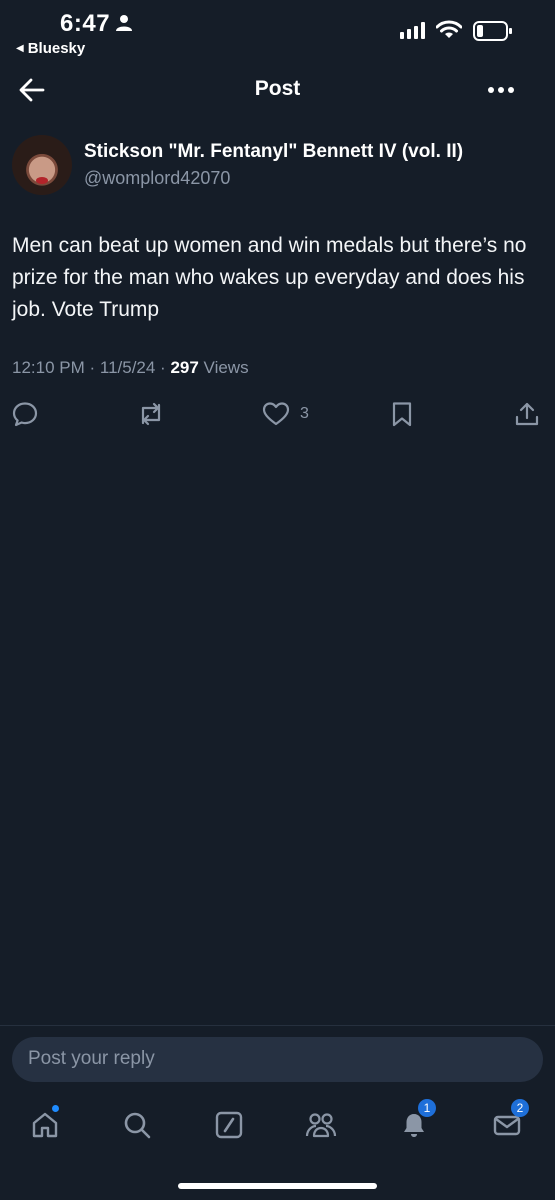 This screenshot has height=1200, width=555. I want to click on tab-search, so click(137, 1125).